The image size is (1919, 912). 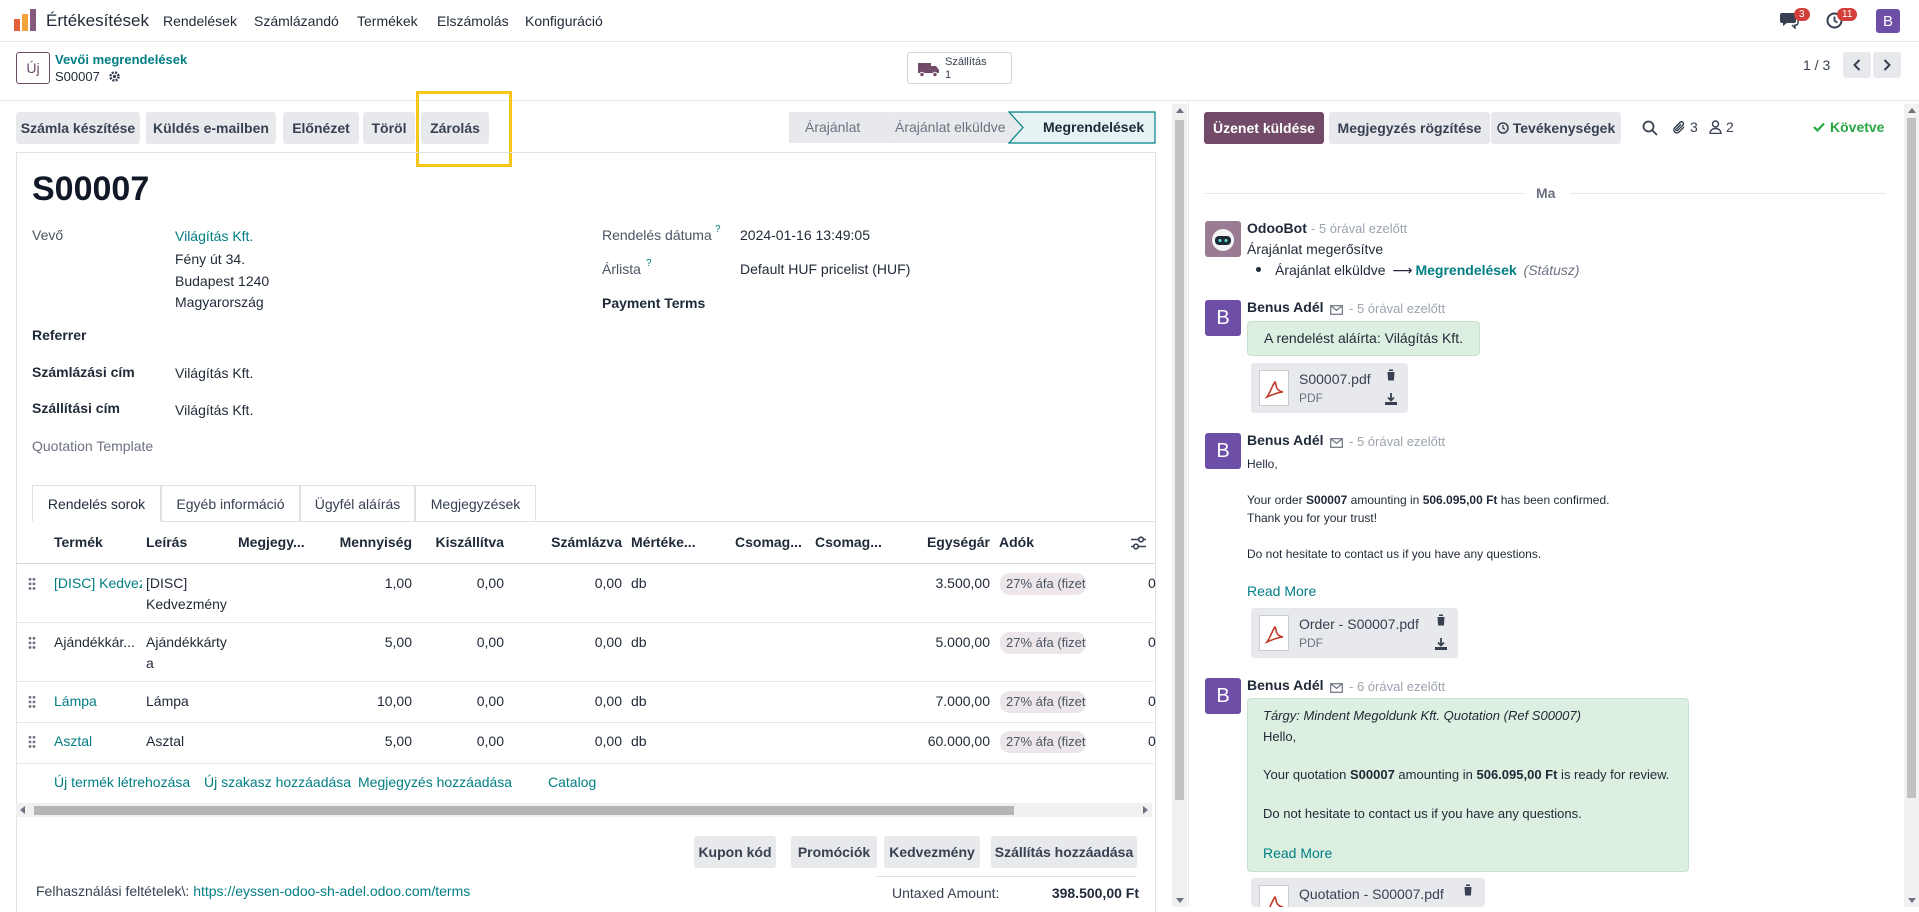 I want to click on add-shipping-button: Szállítás hozzáadása, so click(x=1064, y=852).